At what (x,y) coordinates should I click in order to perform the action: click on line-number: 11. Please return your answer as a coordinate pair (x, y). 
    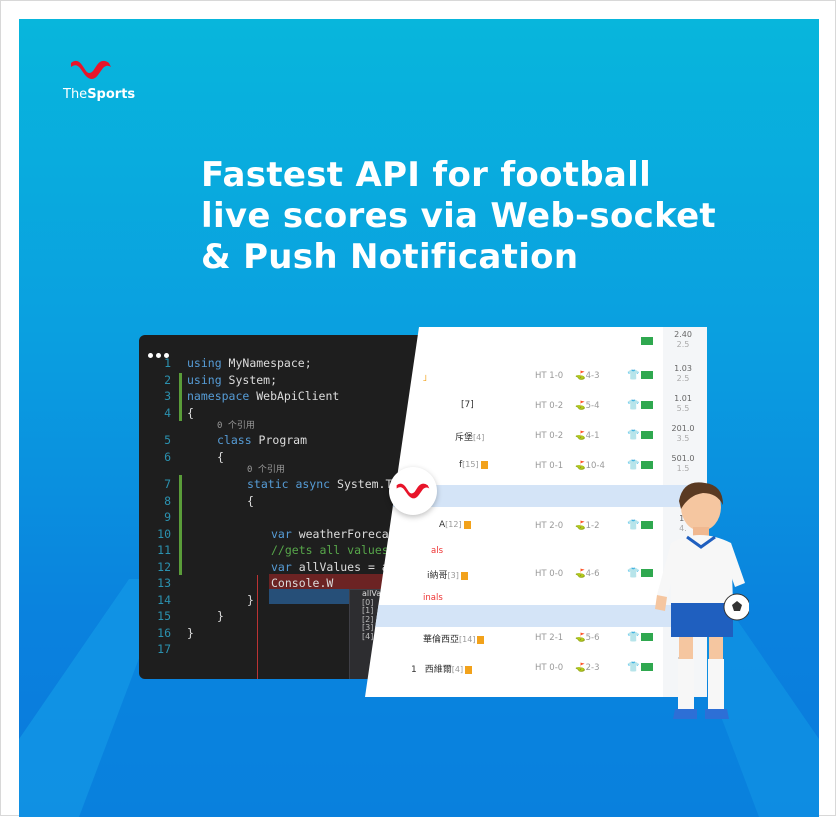
    Looking at the image, I should click on (164, 550).